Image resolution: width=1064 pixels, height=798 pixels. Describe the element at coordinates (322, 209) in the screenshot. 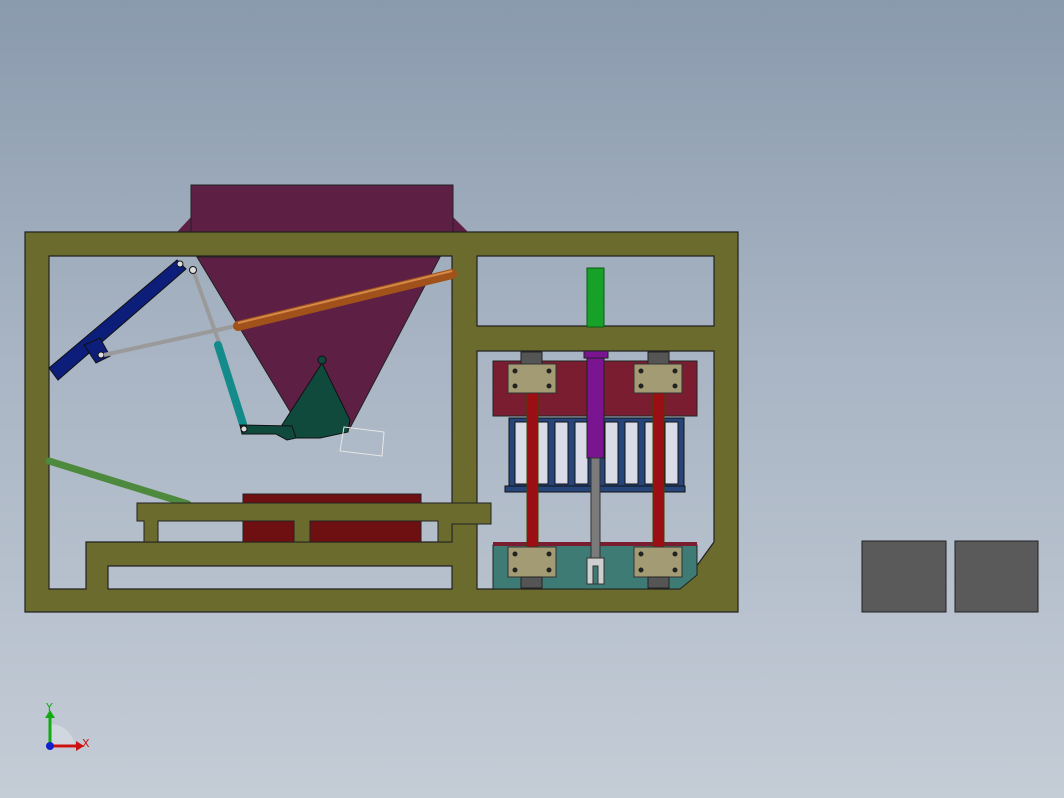

I see `hopper-top-box` at that location.